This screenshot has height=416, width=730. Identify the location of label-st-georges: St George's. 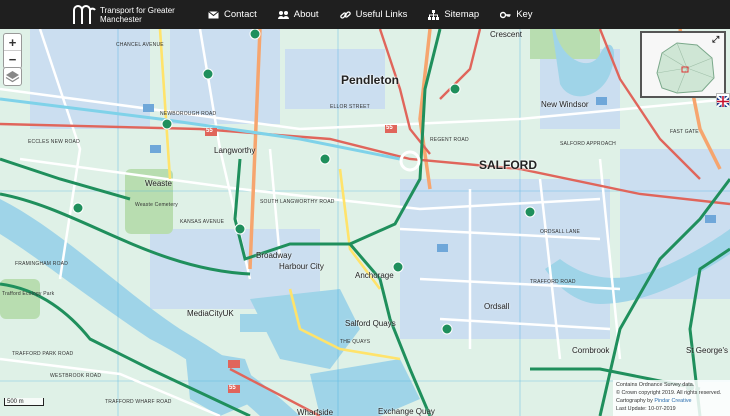
(707, 350).